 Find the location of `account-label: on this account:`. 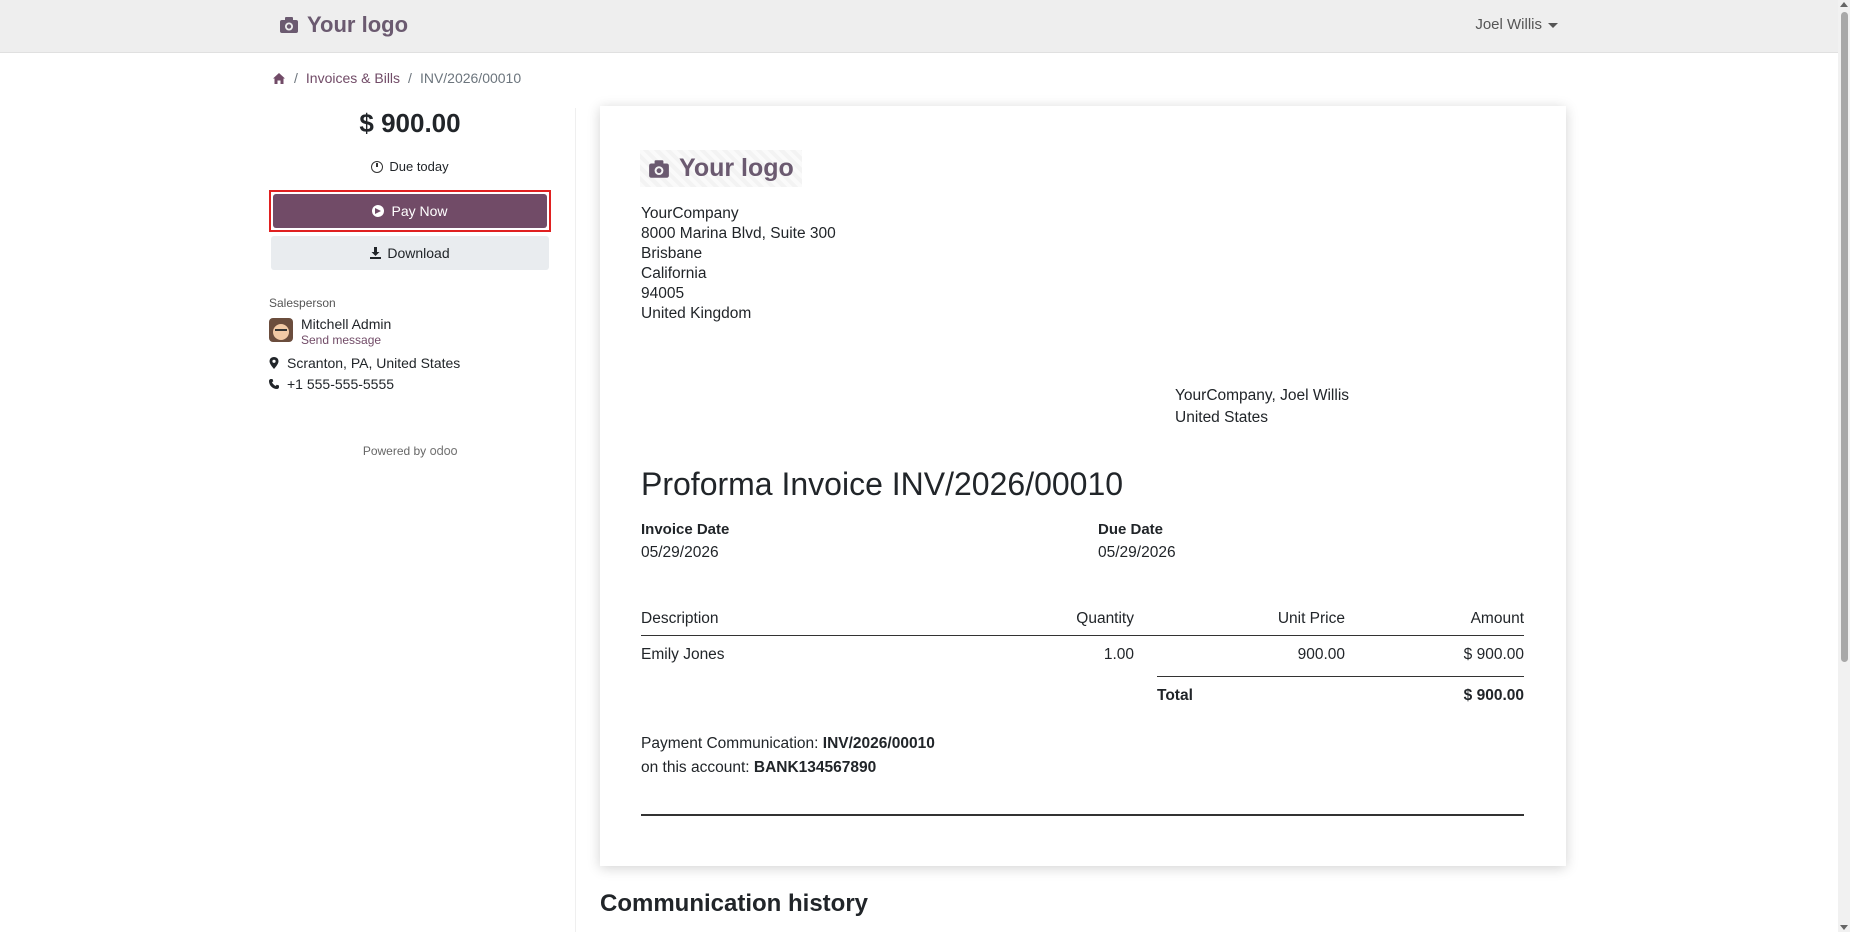

account-label: on this account: is located at coordinates (695, 767).